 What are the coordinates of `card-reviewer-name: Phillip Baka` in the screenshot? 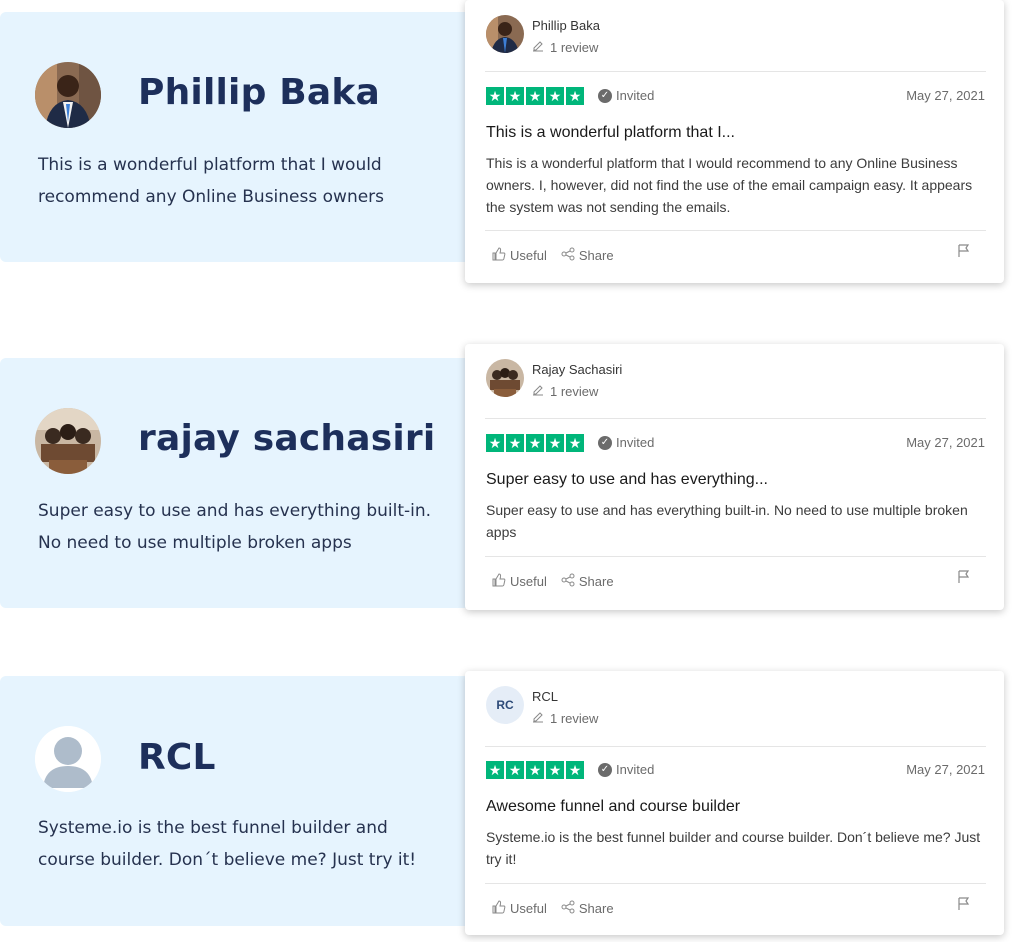 It's located at (566, 25).